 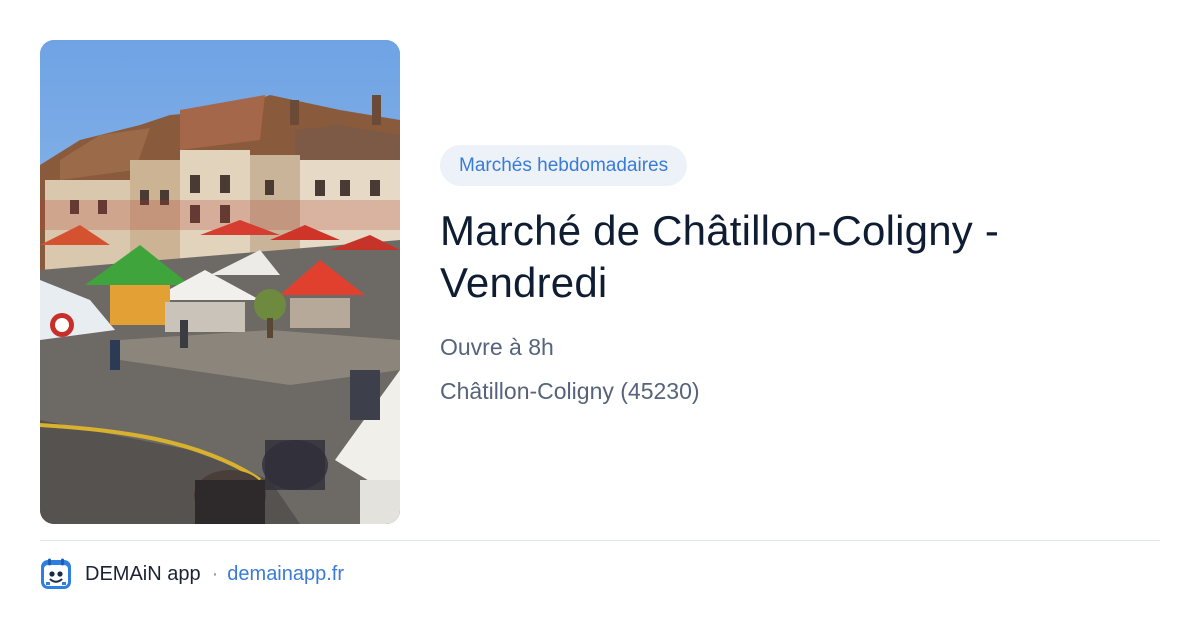 I want to click on app-name: DEMAiN app, so click(x=143, y=573).